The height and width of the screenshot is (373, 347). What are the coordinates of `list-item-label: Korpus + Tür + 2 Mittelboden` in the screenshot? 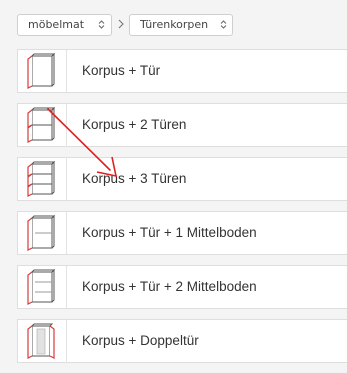 It's located at (169, 286).